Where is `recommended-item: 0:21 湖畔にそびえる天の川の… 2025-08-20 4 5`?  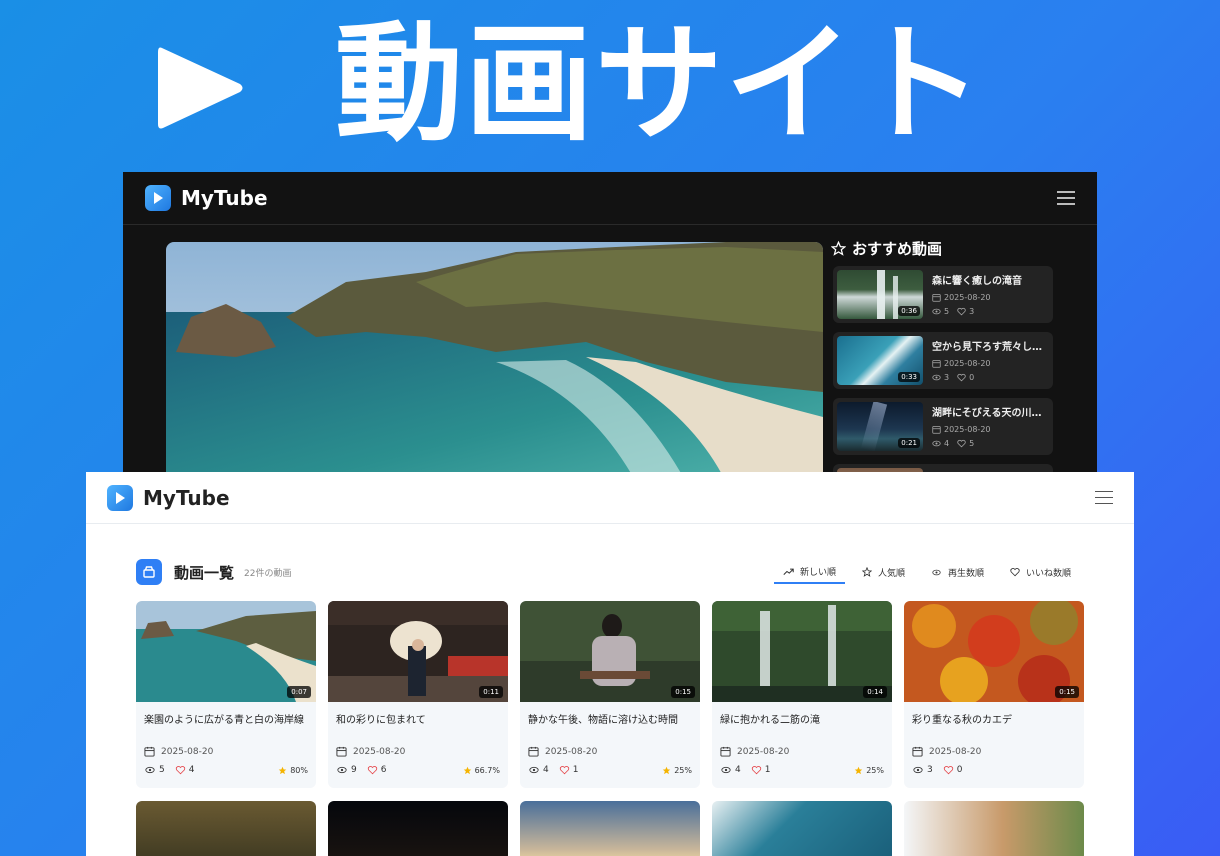 recommended-item: 0:21 湖畔にそびえる天の川の… 2025-08-20 4 5 is located at coordinates (943, 426).